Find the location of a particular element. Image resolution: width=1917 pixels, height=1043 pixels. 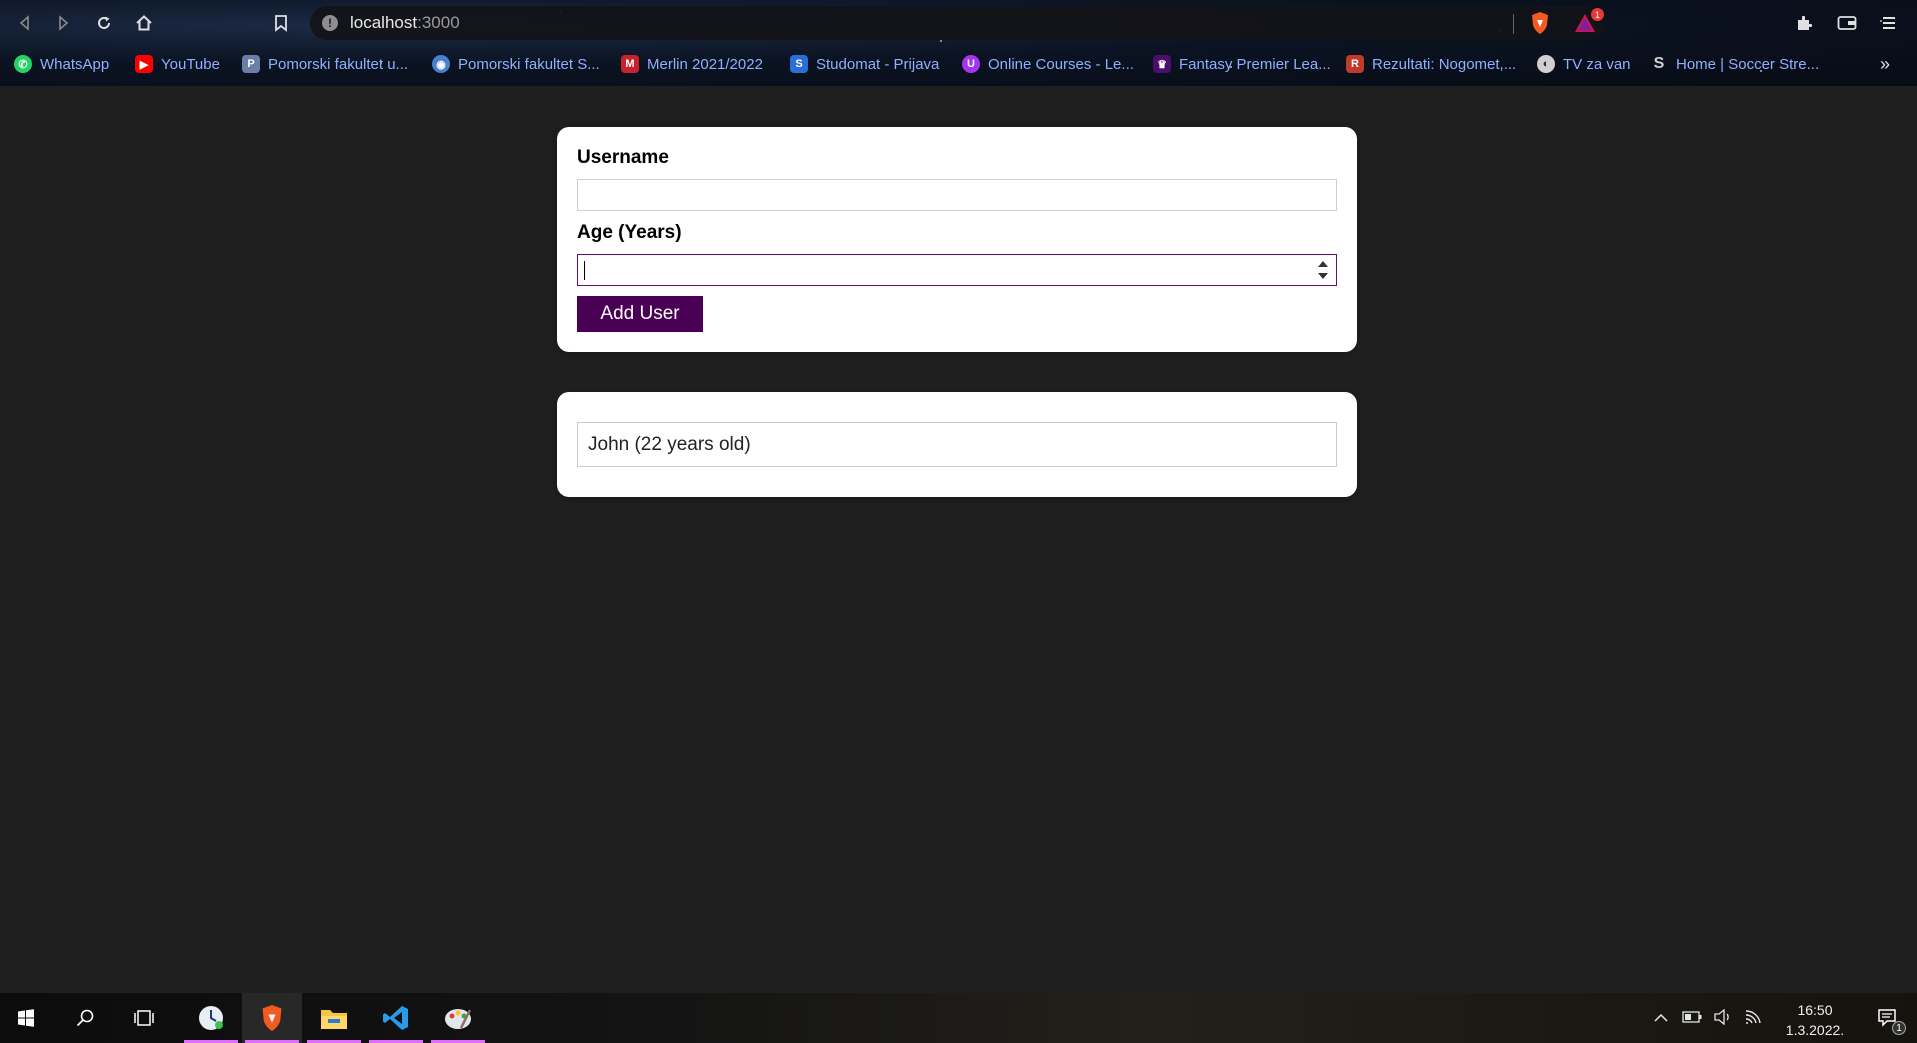

url-text: localhost:3000 is located at coordinates (405, 23).